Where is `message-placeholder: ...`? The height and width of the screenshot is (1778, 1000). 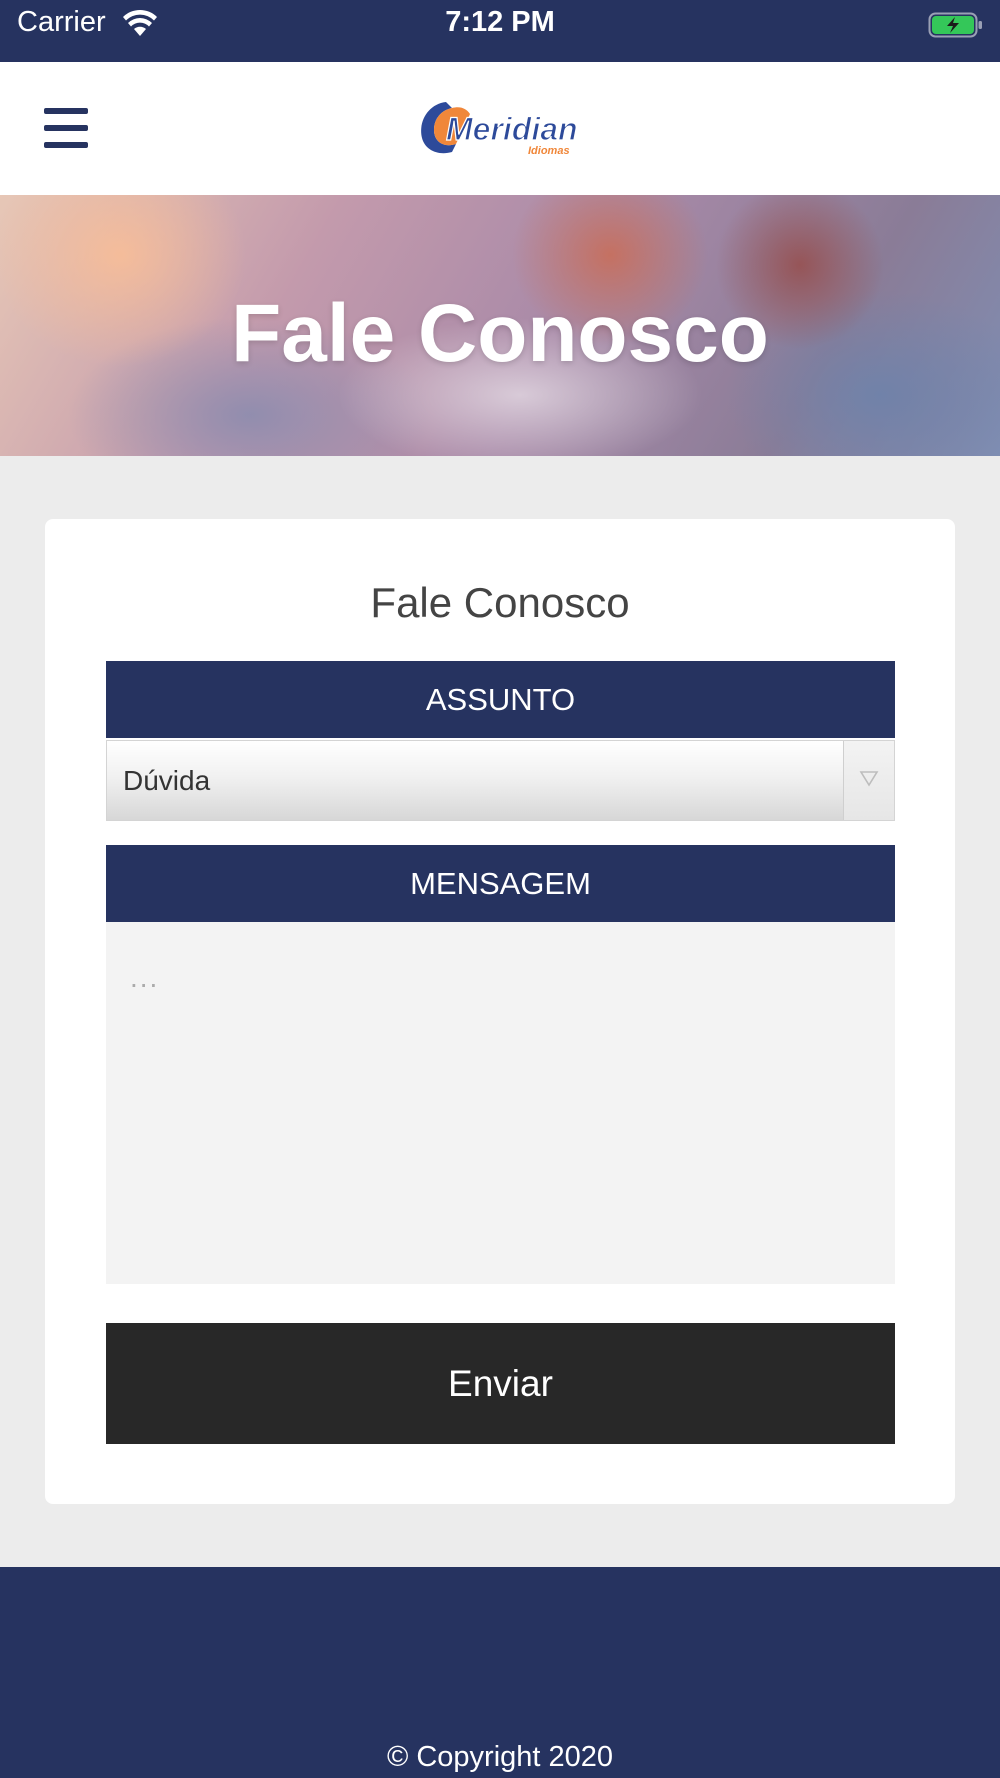 message-placeholder: ... is located at coordinates (145, 977).